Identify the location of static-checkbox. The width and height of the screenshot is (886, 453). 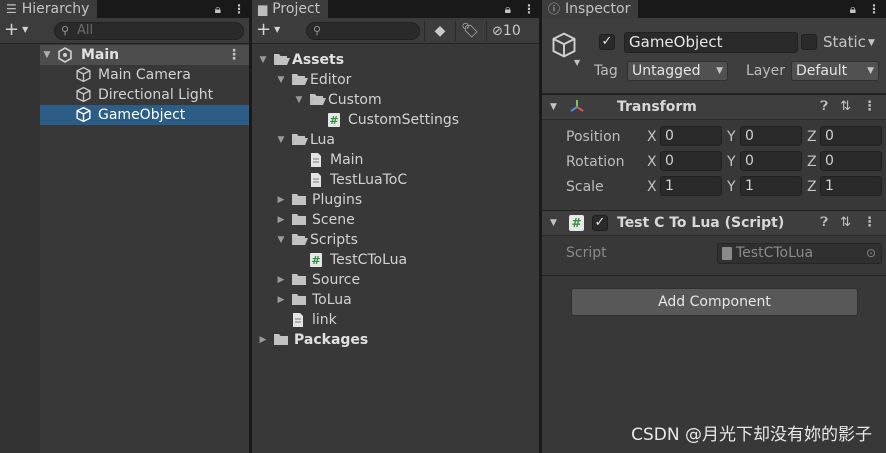
(809, 42).